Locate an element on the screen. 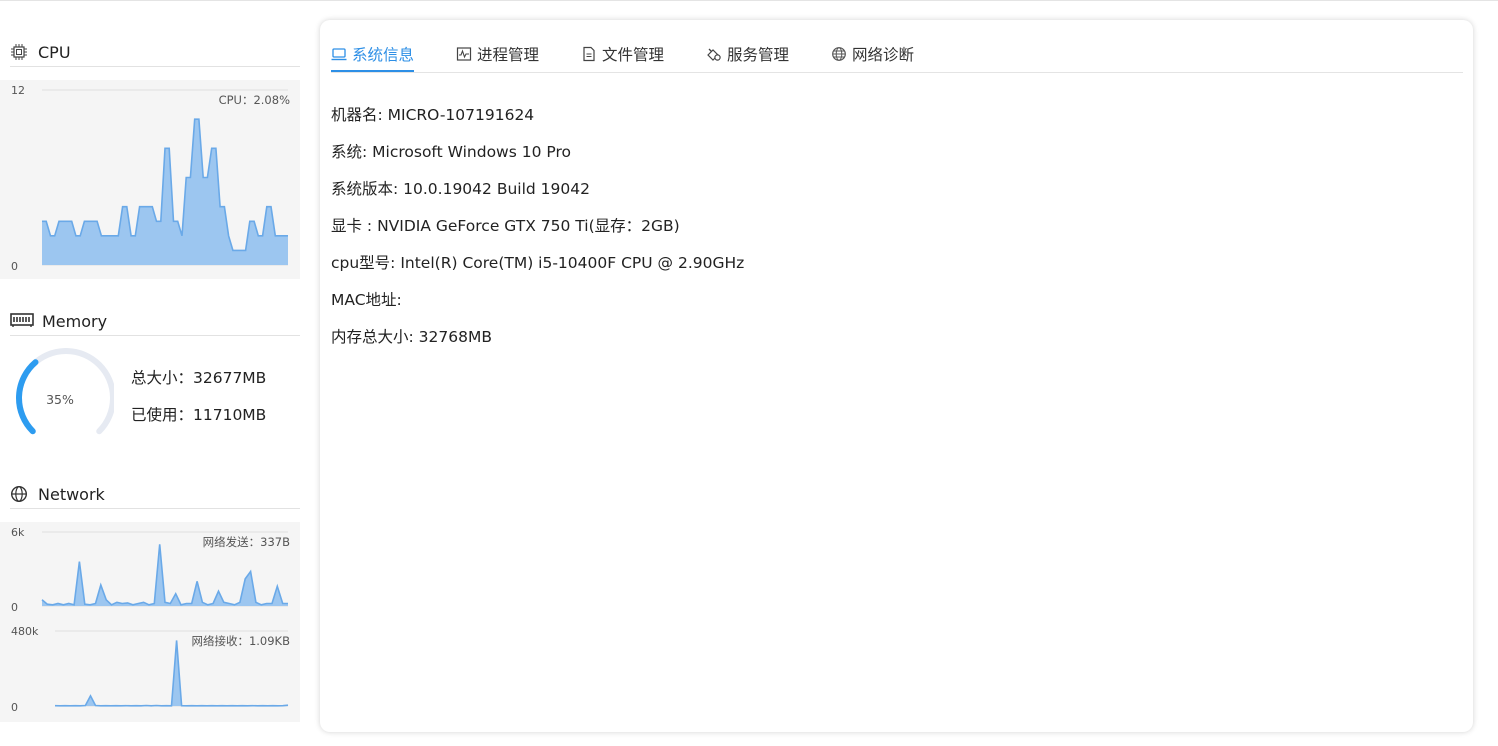 Image resolution: width=1498 pixels, height=746 pixels. tab-file-management: 文件管理 is located at coordinates (622, 53).